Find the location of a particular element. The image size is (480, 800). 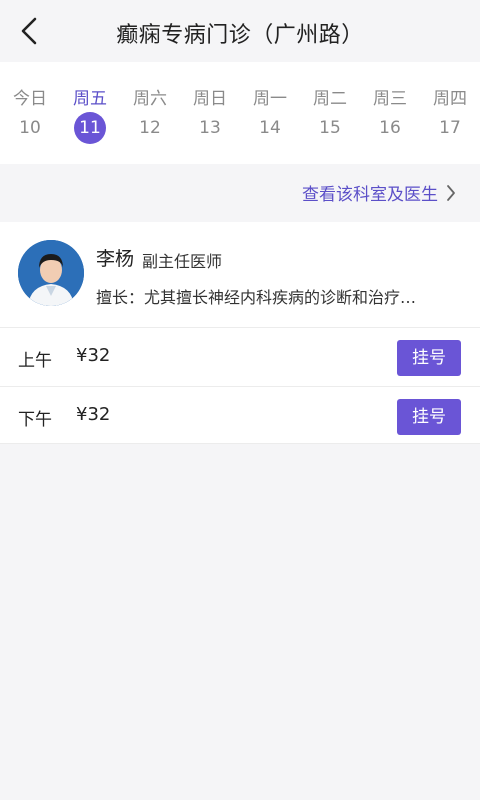

doctor-avatar is located at coordinates (51, 273).